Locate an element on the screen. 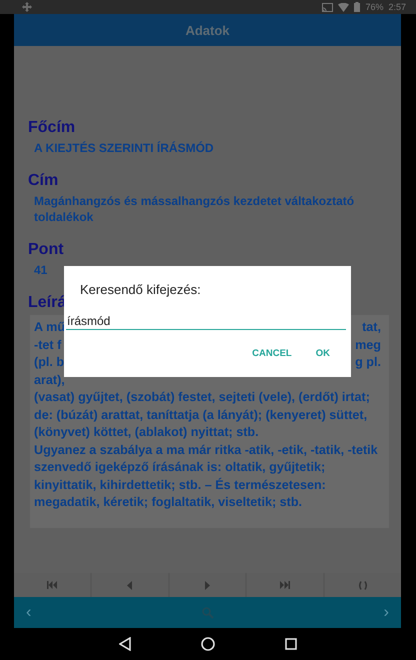 The image size is (416, 660). move-icon is located at coordinates (27, 7).